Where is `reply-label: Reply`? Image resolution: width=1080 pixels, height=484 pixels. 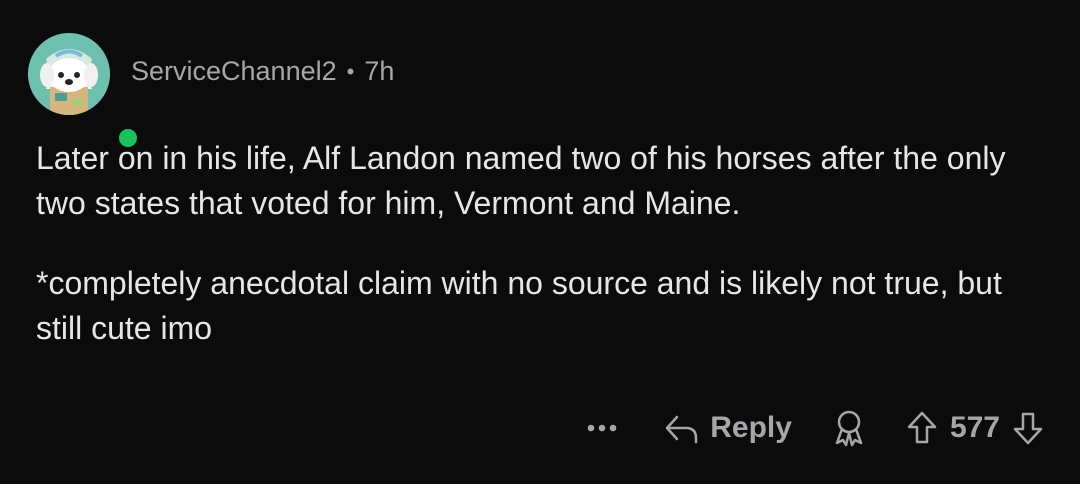 reply-label: Reply is located at coordinates (751, 427).